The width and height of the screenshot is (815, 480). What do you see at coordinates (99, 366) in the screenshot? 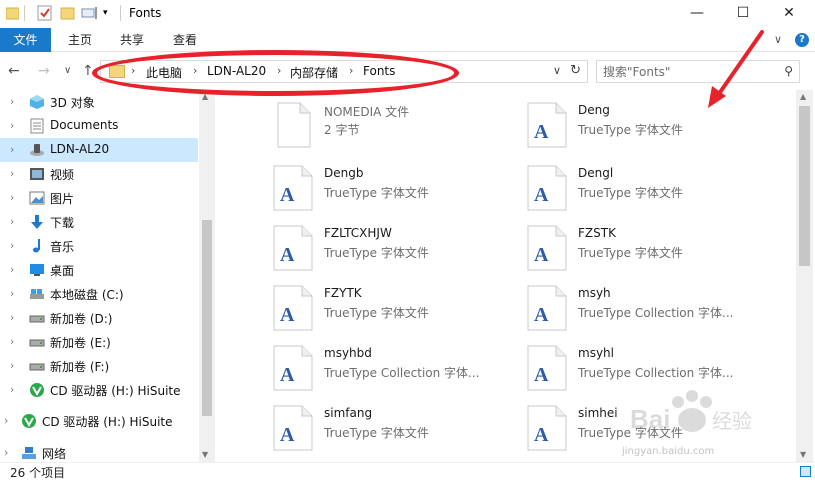
I see `sidebar-item: › 新加卷 (F:)` at bounding box center [99, 366].